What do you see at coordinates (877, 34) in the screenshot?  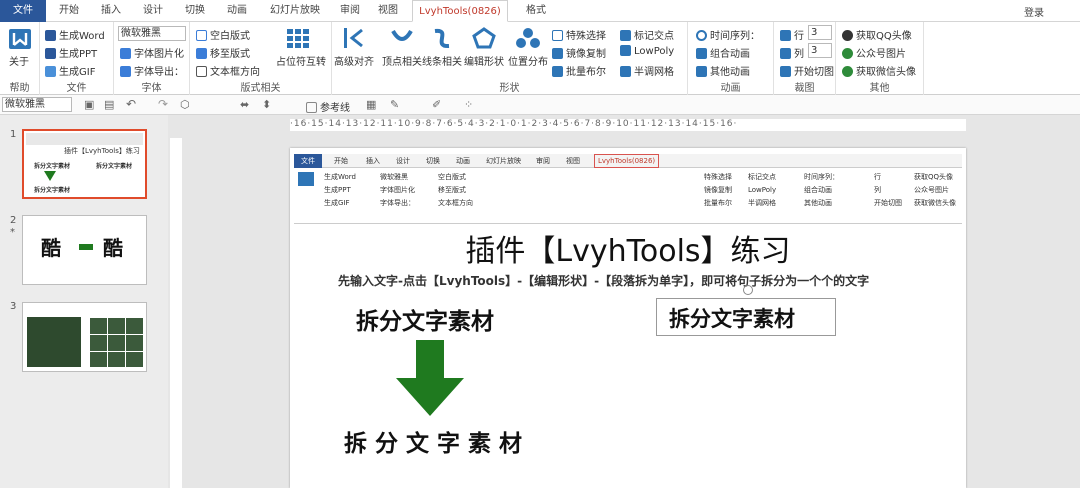 I see `qq-avatar-button: 获取QQ头像` at bounding box center [877, 34].